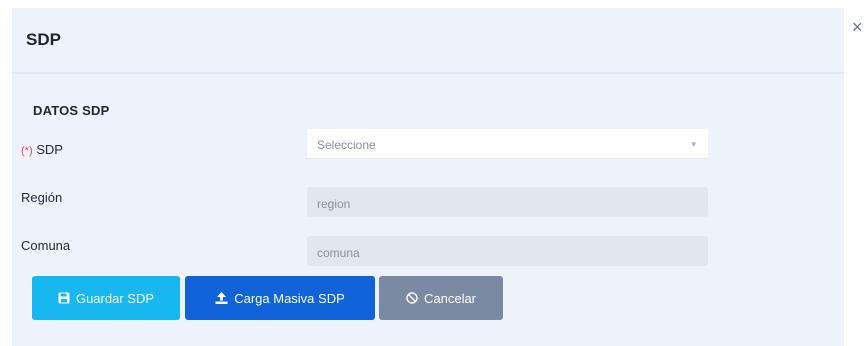  Describe the element at coordinates (49, 149) in the screenshot. I see `sdp-label-text: SDP` at that location.